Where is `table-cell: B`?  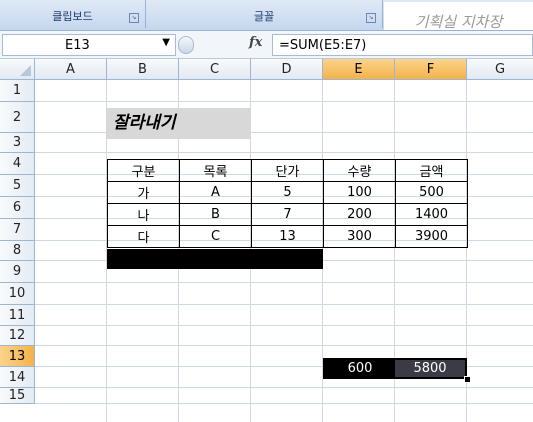
table-cell: B is located at coordinates (215, 214).